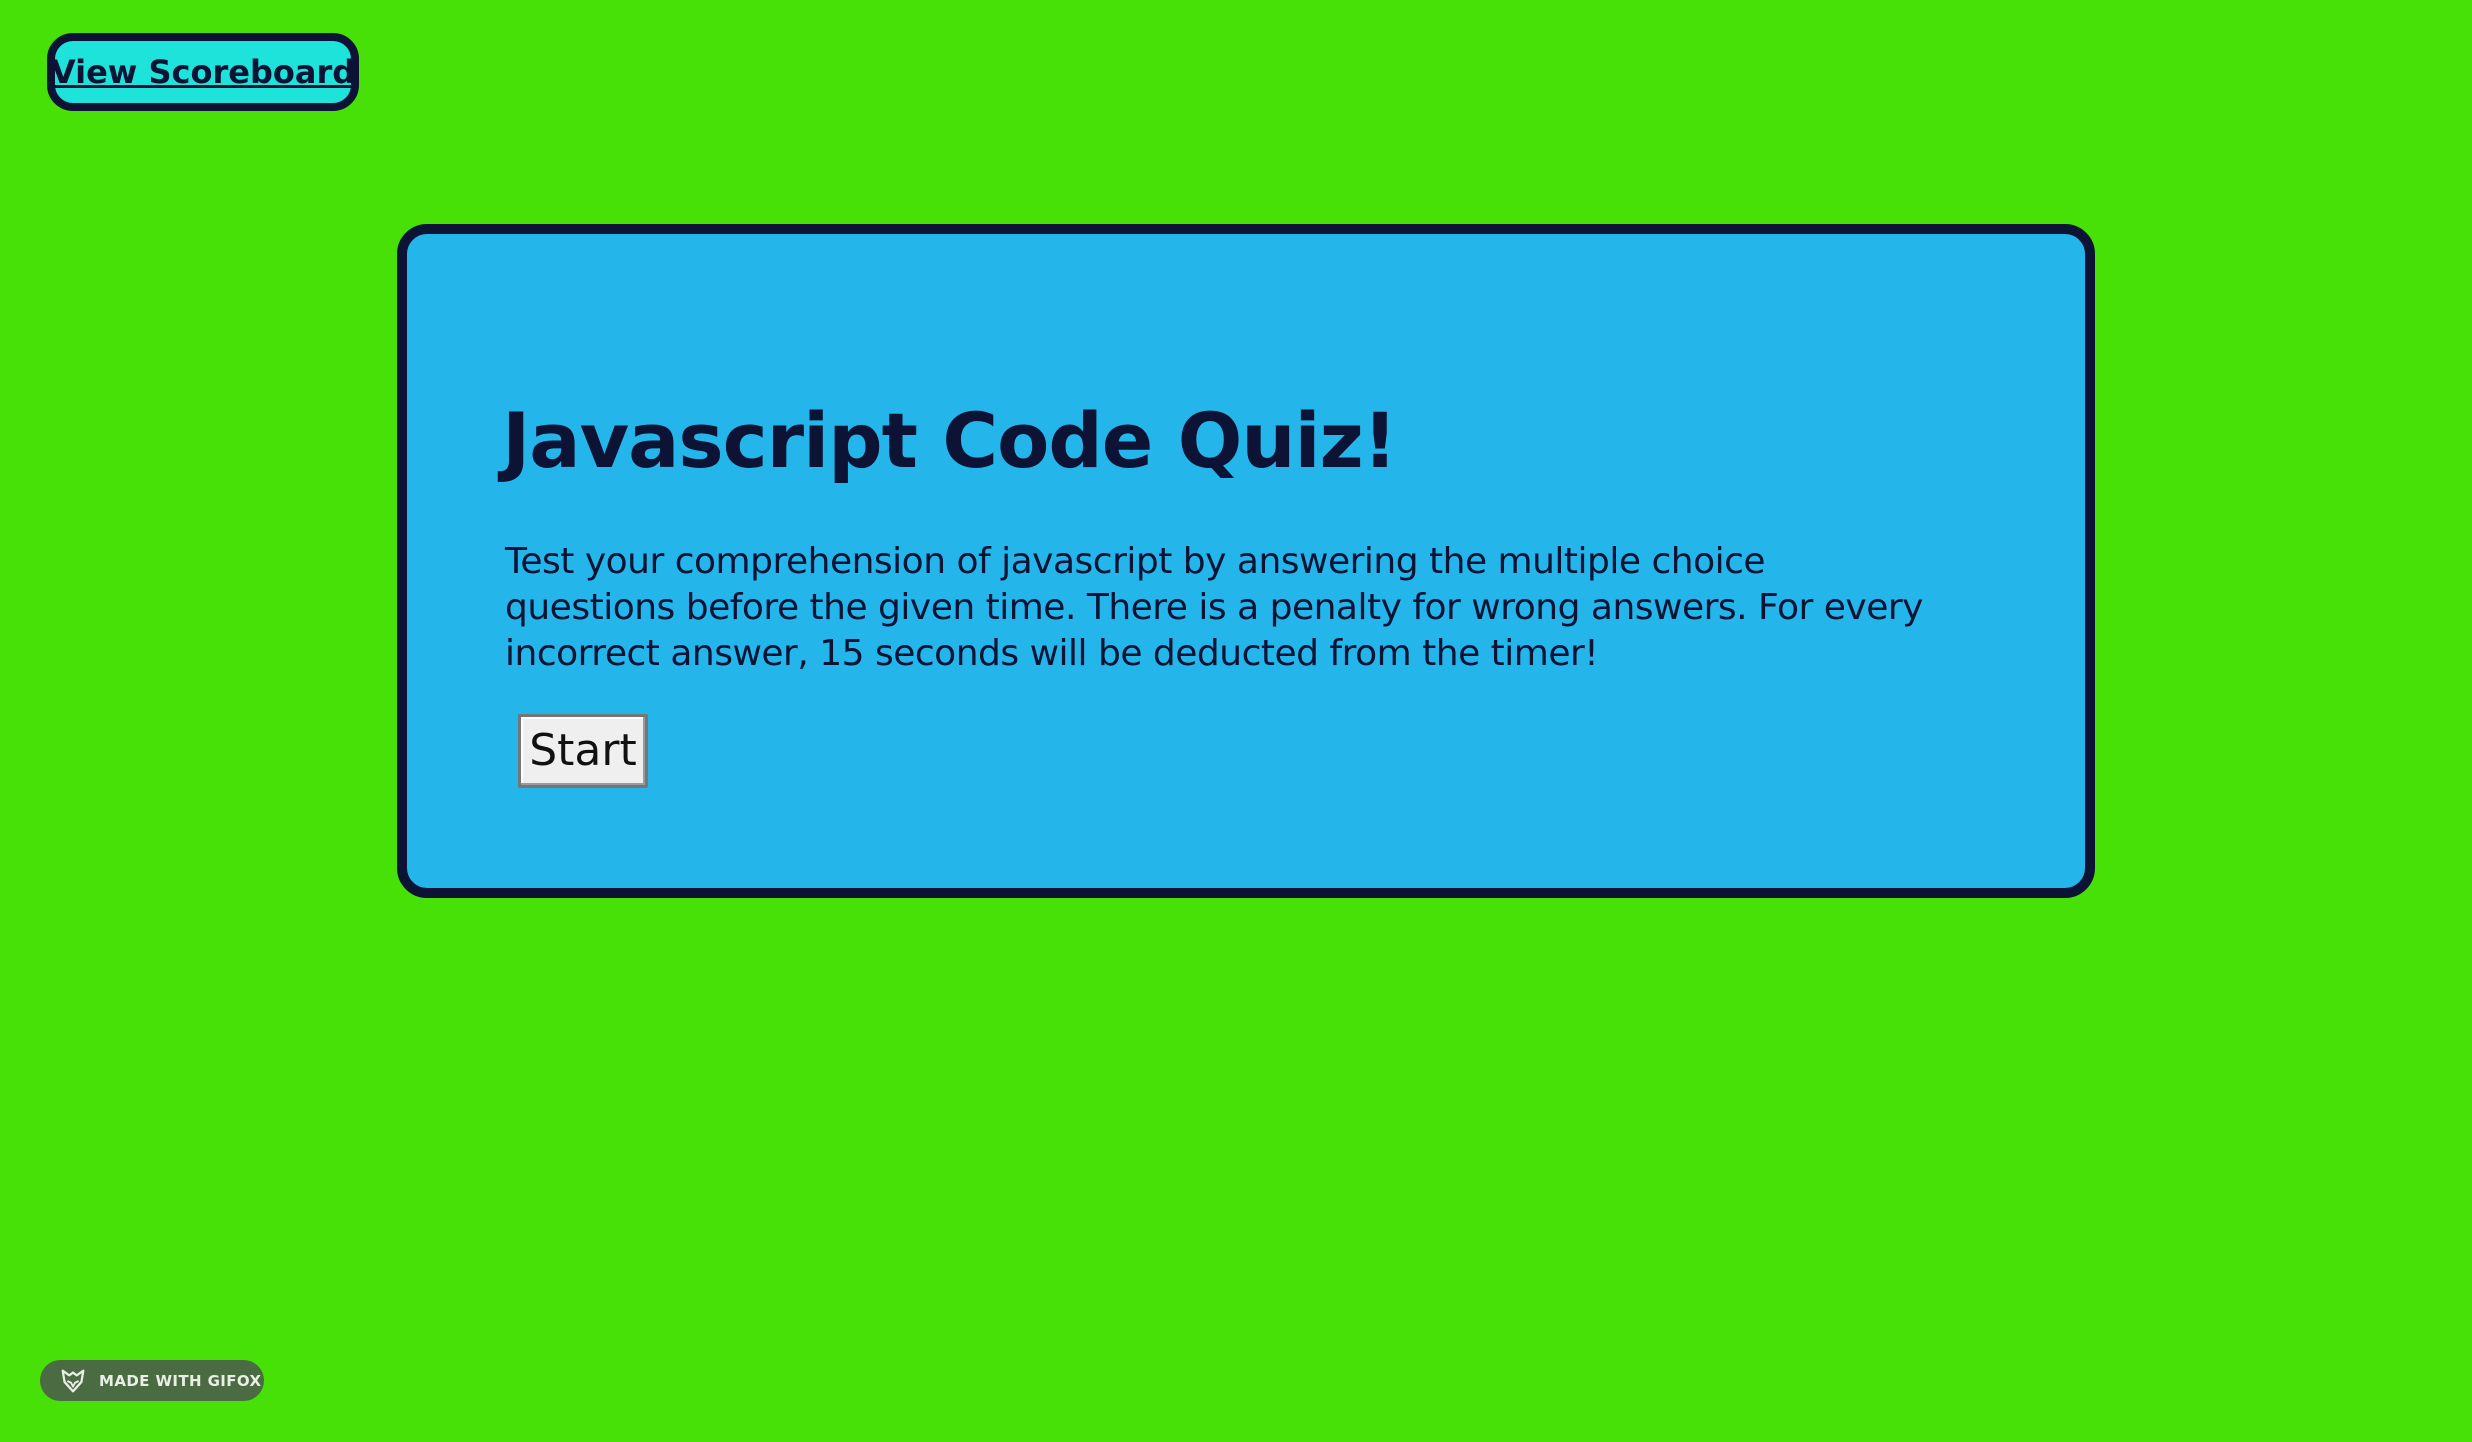 The height and width of the screenshot is (1442, 2472). What do you see at coordinates (180, 1380) in the screenshot?
I see `gifox-watermark-text: MADE WITH GIFOX` at bounding box center [180, 1380].